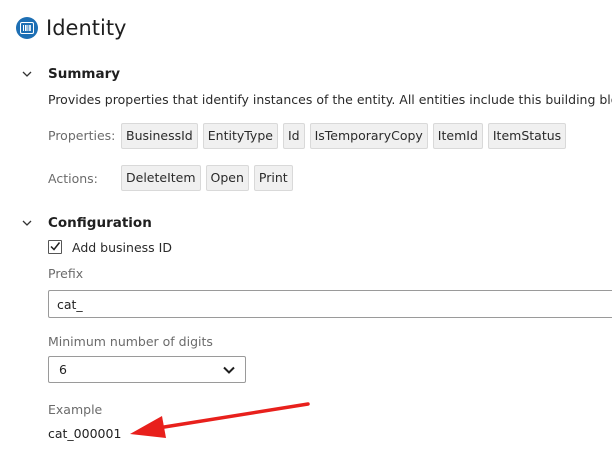 The image size is (612, 473). Describe the element at coordinates (273, 178) in the screenshot. I see `action-tag-print: Print` at that location.